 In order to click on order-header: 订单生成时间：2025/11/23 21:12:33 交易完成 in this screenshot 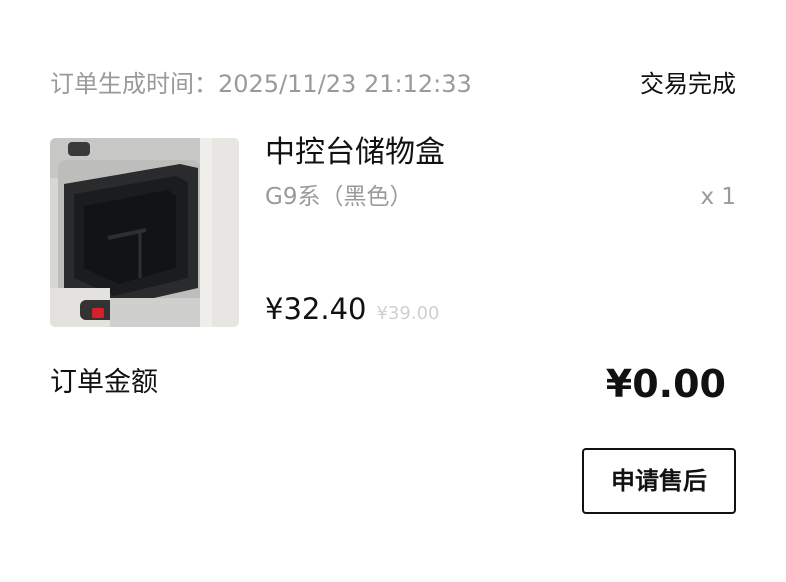, I will do `click(393, 84)`.